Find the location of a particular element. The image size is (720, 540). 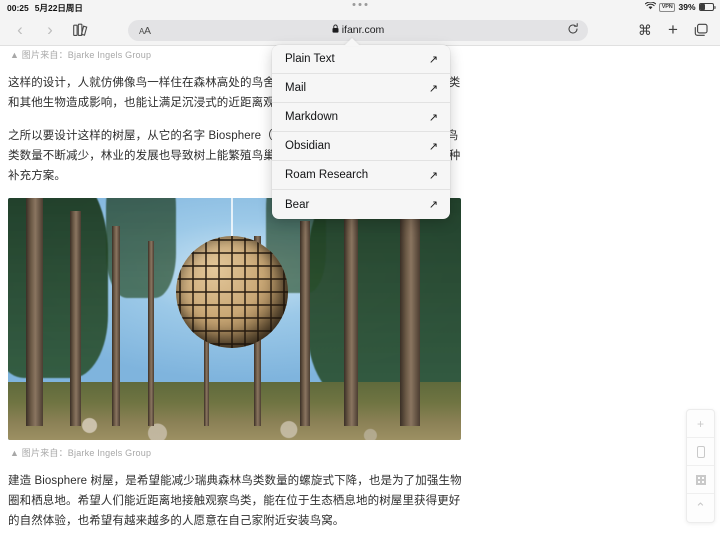

command-icon: ⌘ is located at coordinates (645, 30).